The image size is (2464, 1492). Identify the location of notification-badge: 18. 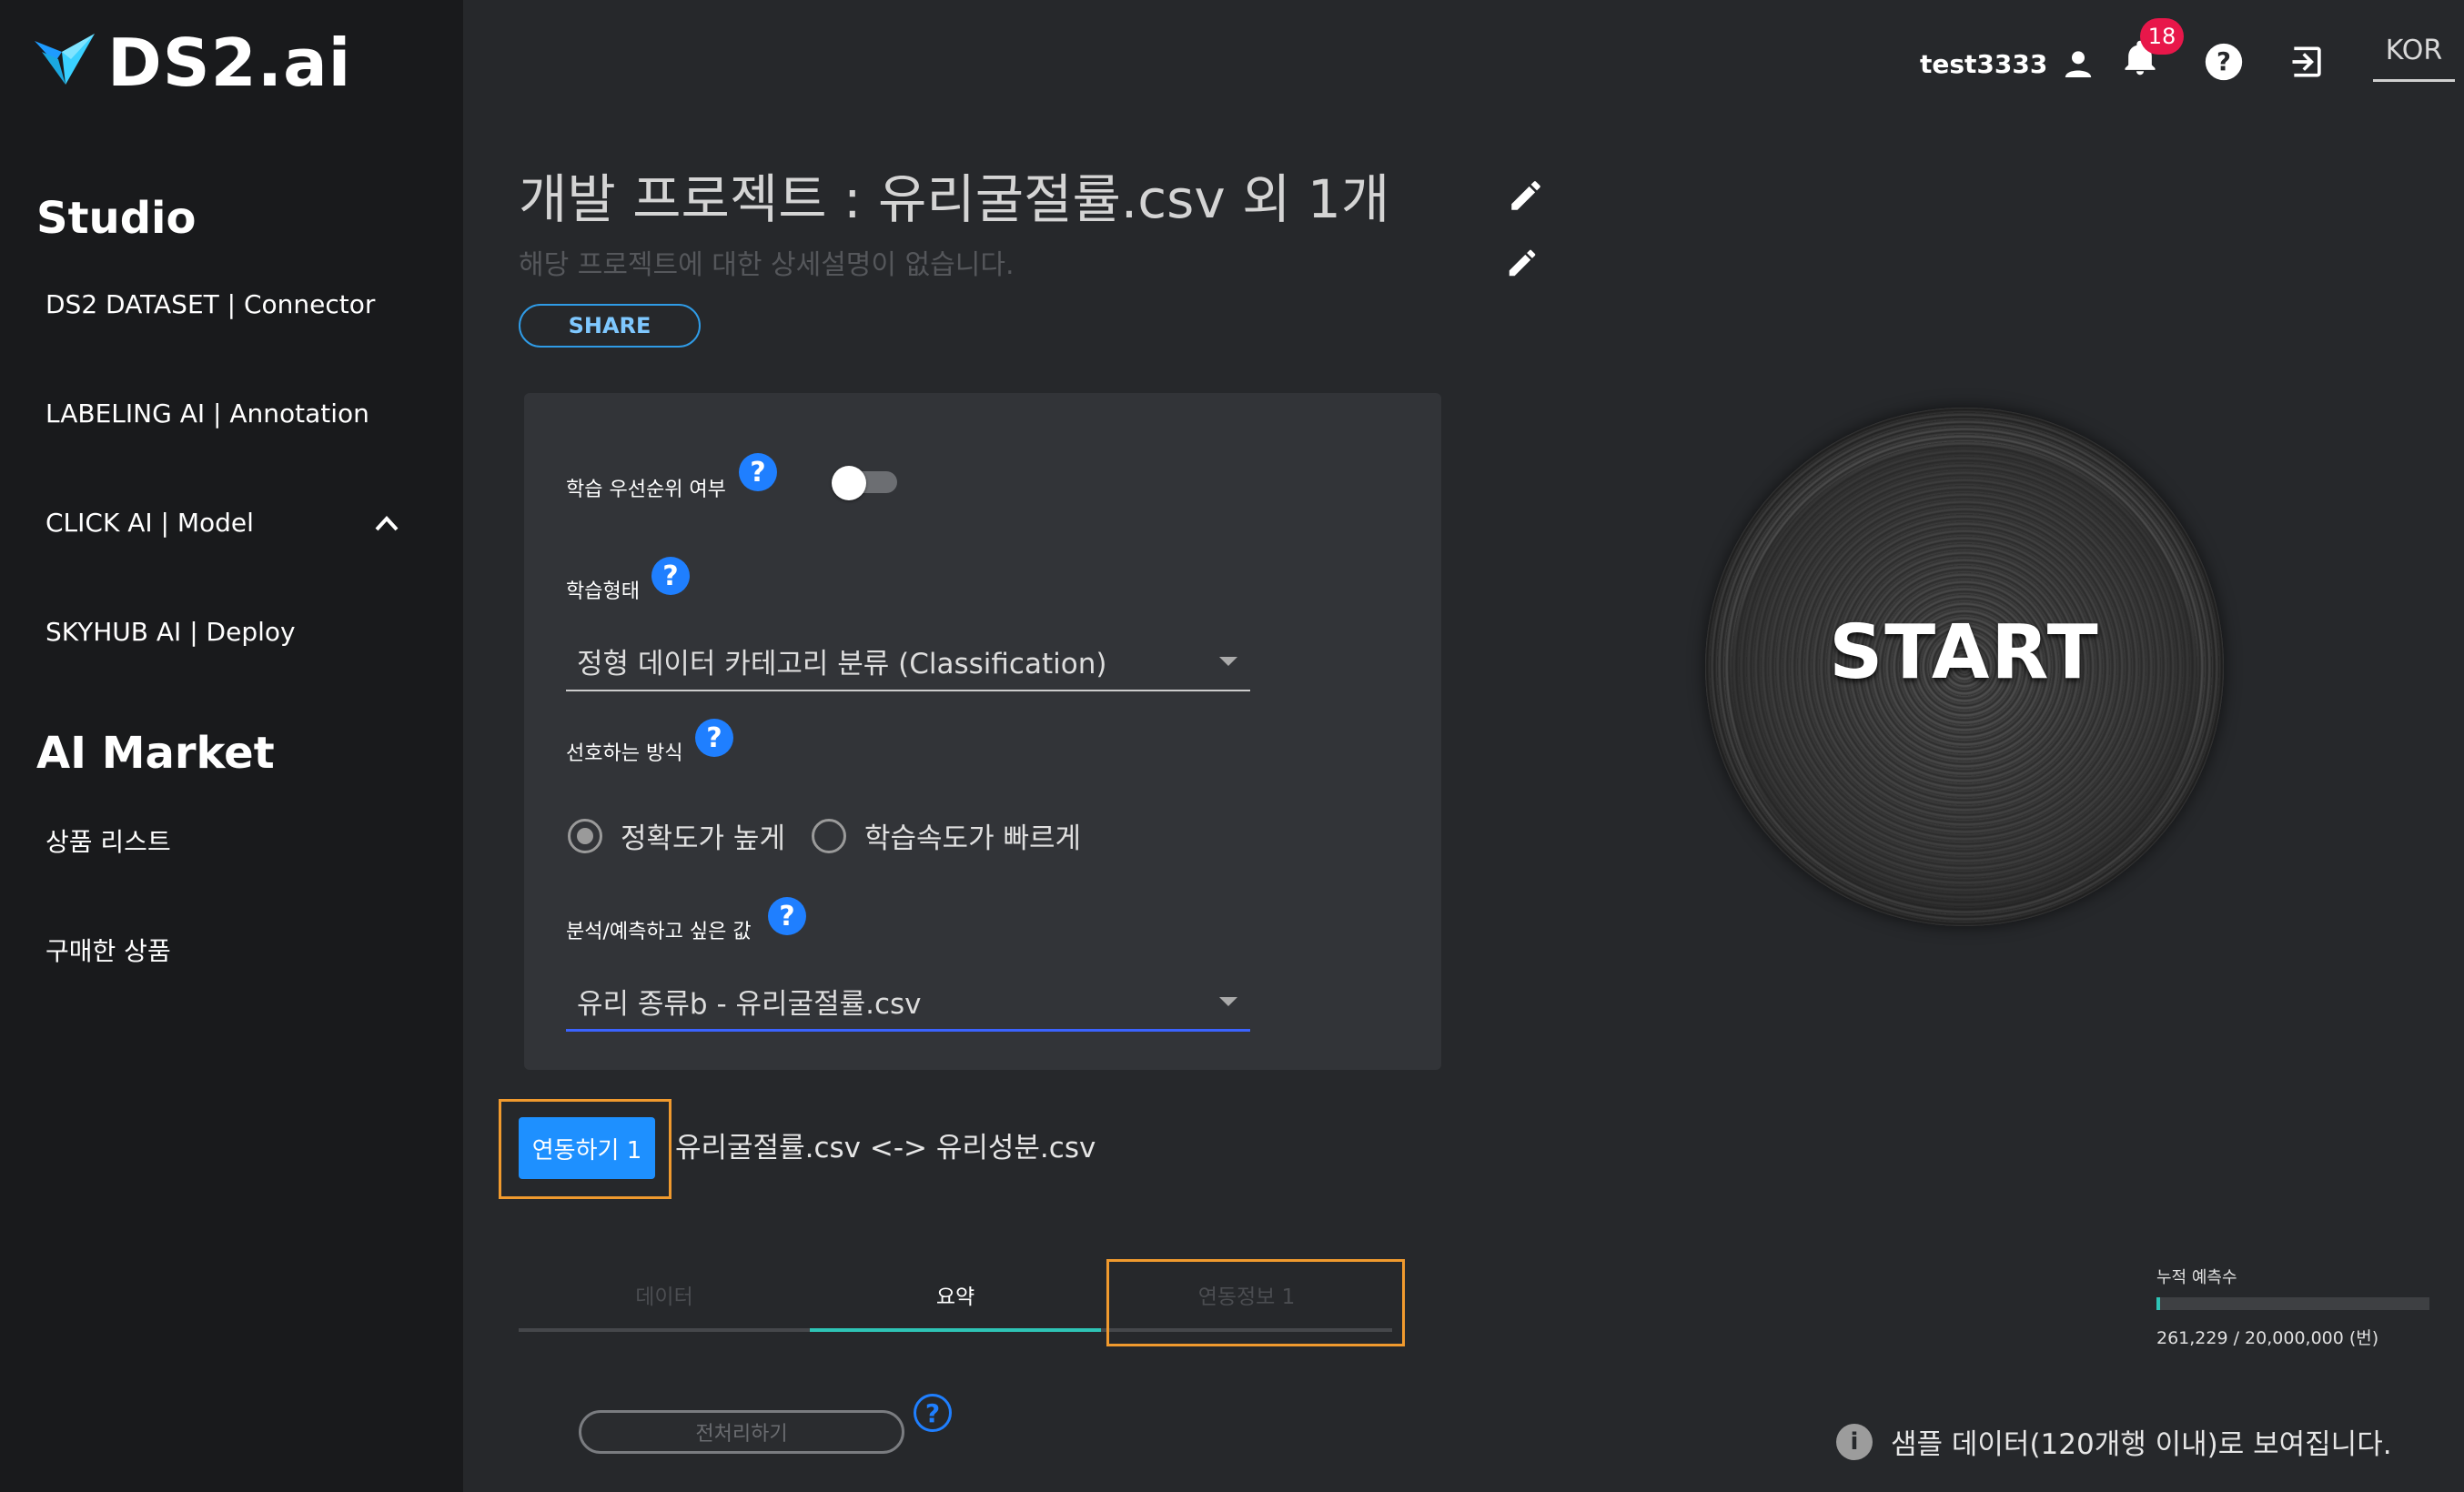
(2162, 37).